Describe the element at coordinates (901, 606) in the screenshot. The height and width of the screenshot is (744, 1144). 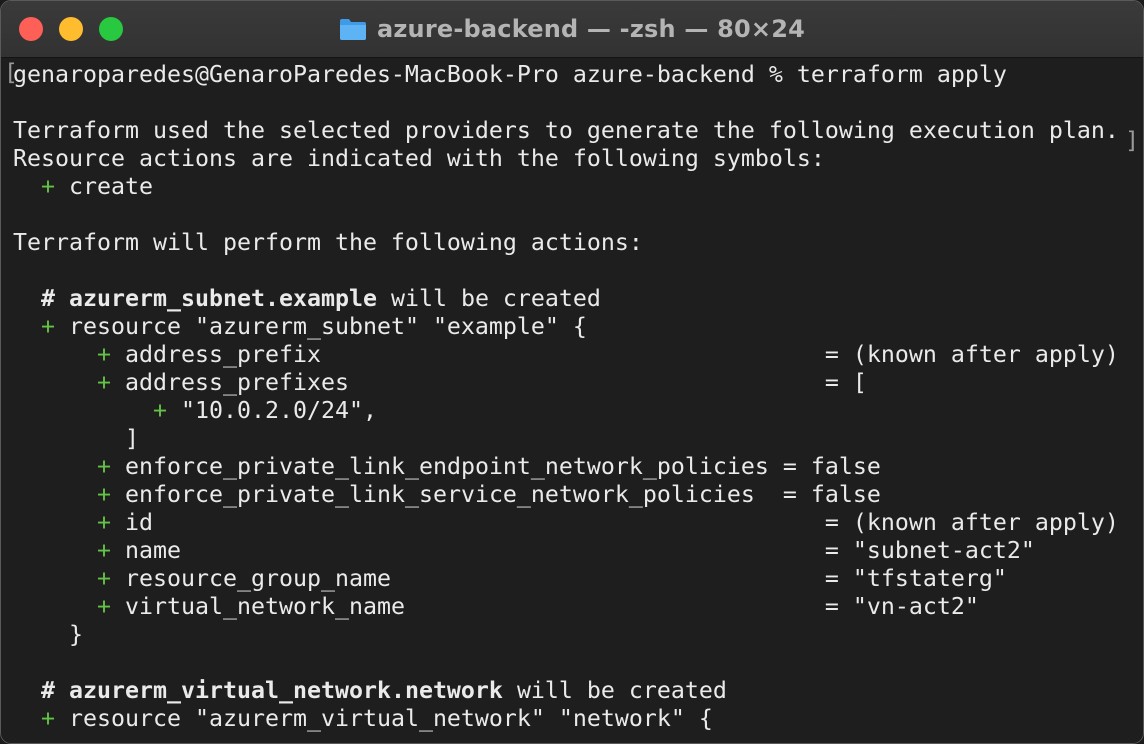
I see `attr-value: = "vn-act2"` at that location.